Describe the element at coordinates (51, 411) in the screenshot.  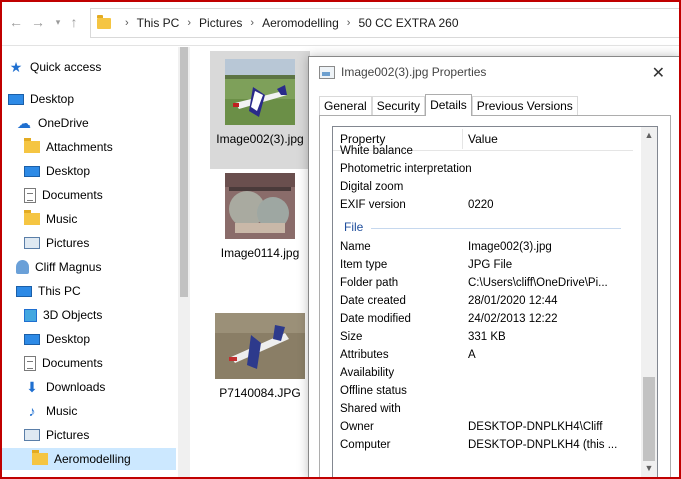
I see `sidebar-item-pc-music: ♪ Music` at that location.